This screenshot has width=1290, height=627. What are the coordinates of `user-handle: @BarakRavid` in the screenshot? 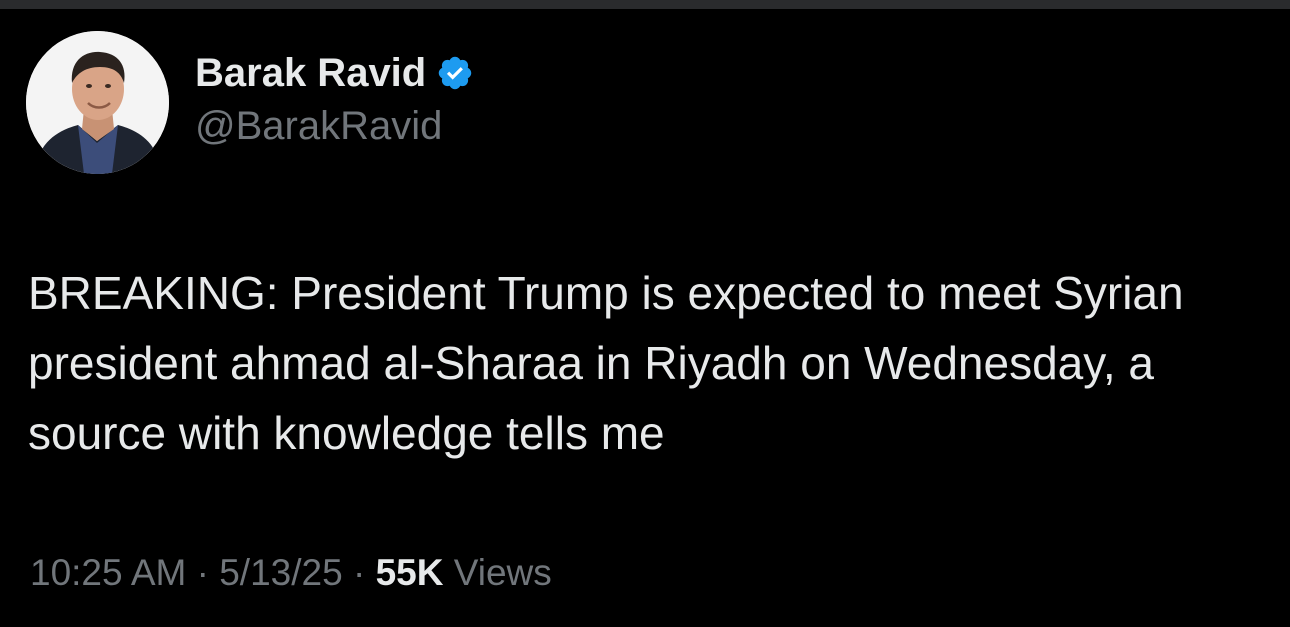 It's located at (334, 126).